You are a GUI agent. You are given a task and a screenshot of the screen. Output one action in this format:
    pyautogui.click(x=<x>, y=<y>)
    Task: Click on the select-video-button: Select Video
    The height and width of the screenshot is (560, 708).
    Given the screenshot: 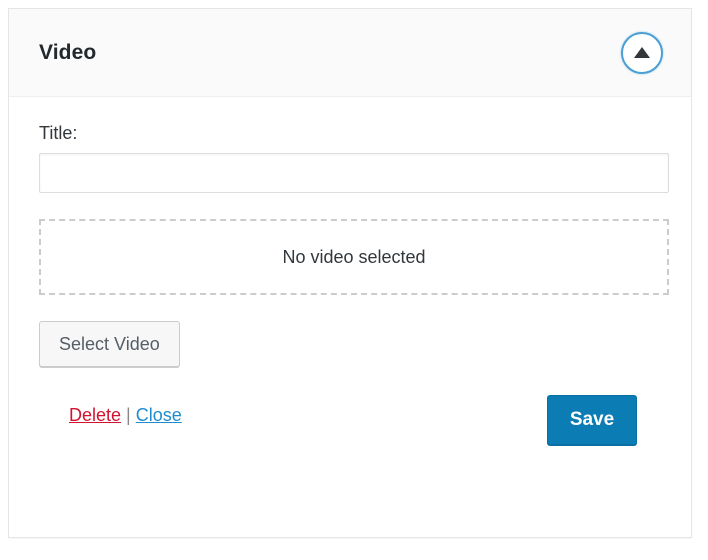 What is the action you would take?
    pyautogui.click(x=109, y=344)
    